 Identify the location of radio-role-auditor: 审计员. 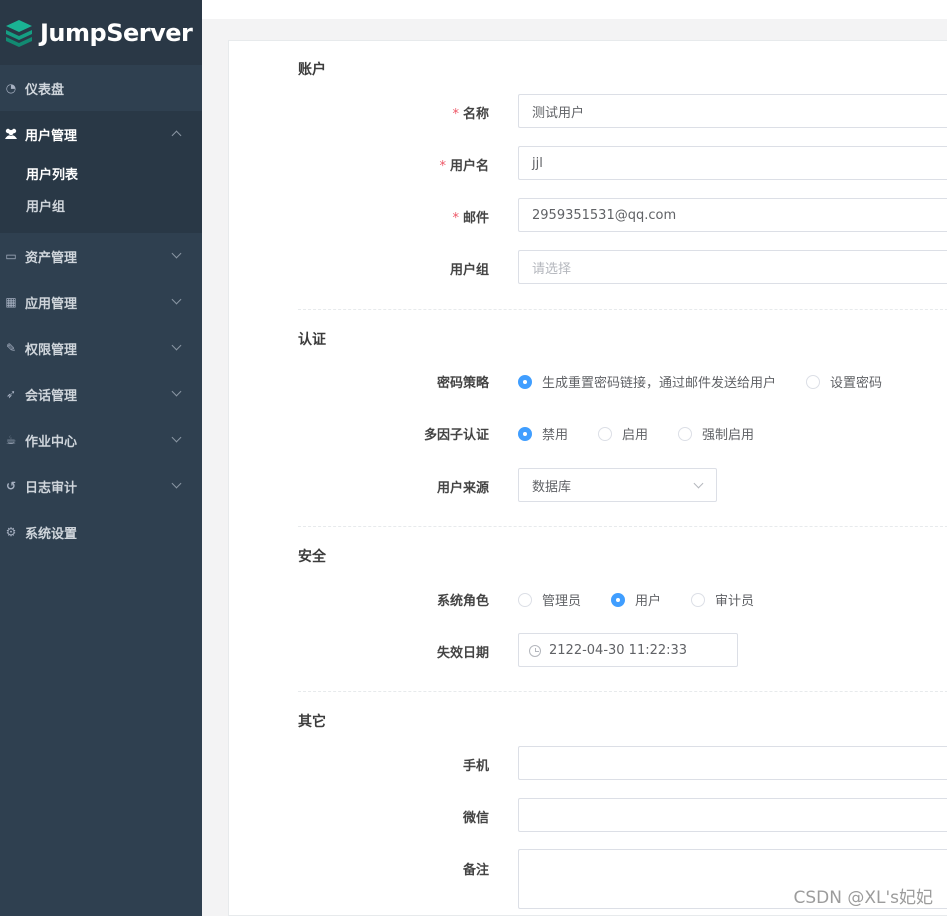
(722, 599).